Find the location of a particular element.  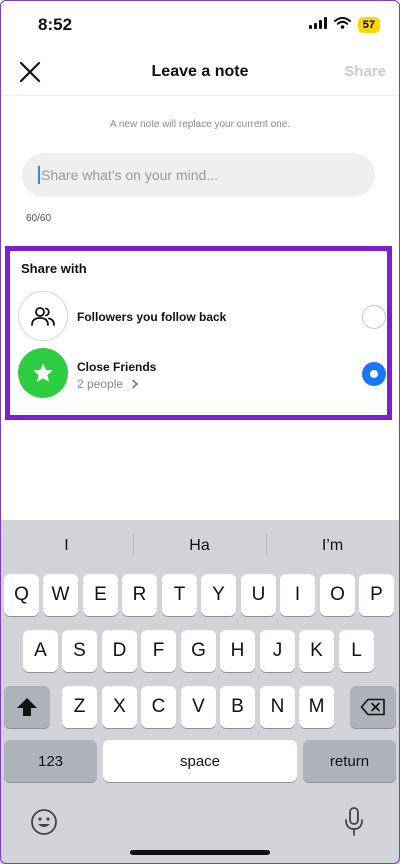

key-x: X is located at coordinates (119, 707).